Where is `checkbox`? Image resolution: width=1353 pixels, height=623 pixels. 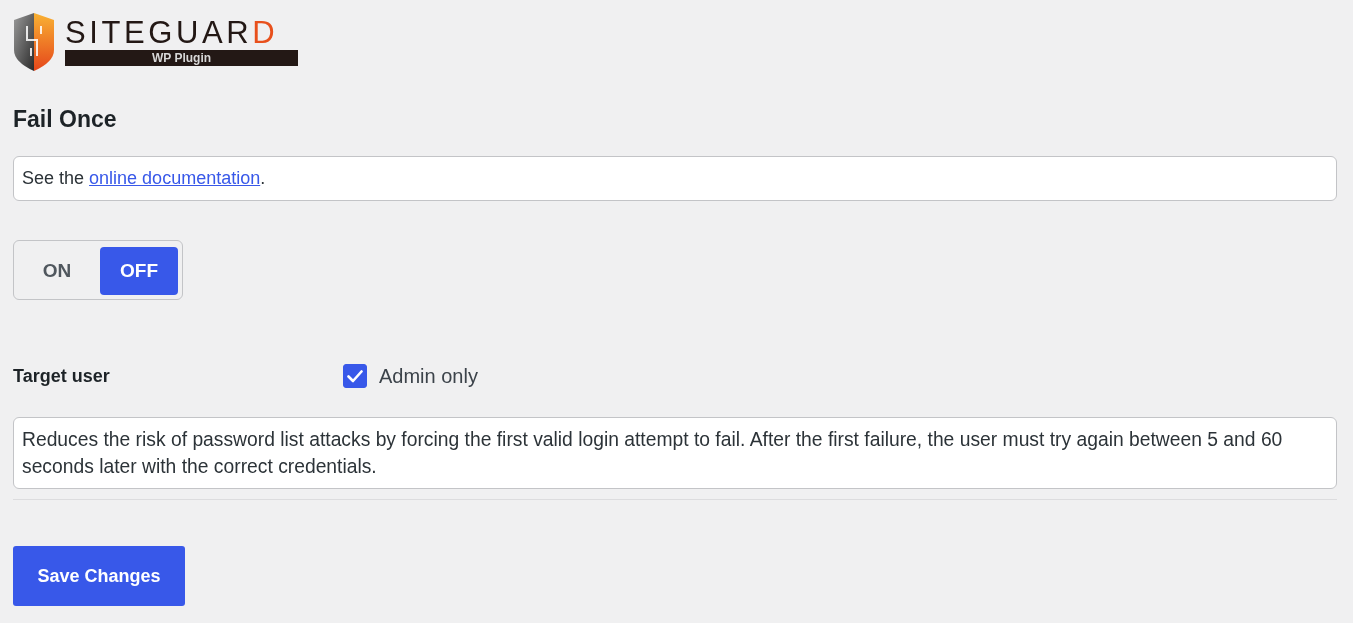 checkbox is located at coordinates (355, 376).